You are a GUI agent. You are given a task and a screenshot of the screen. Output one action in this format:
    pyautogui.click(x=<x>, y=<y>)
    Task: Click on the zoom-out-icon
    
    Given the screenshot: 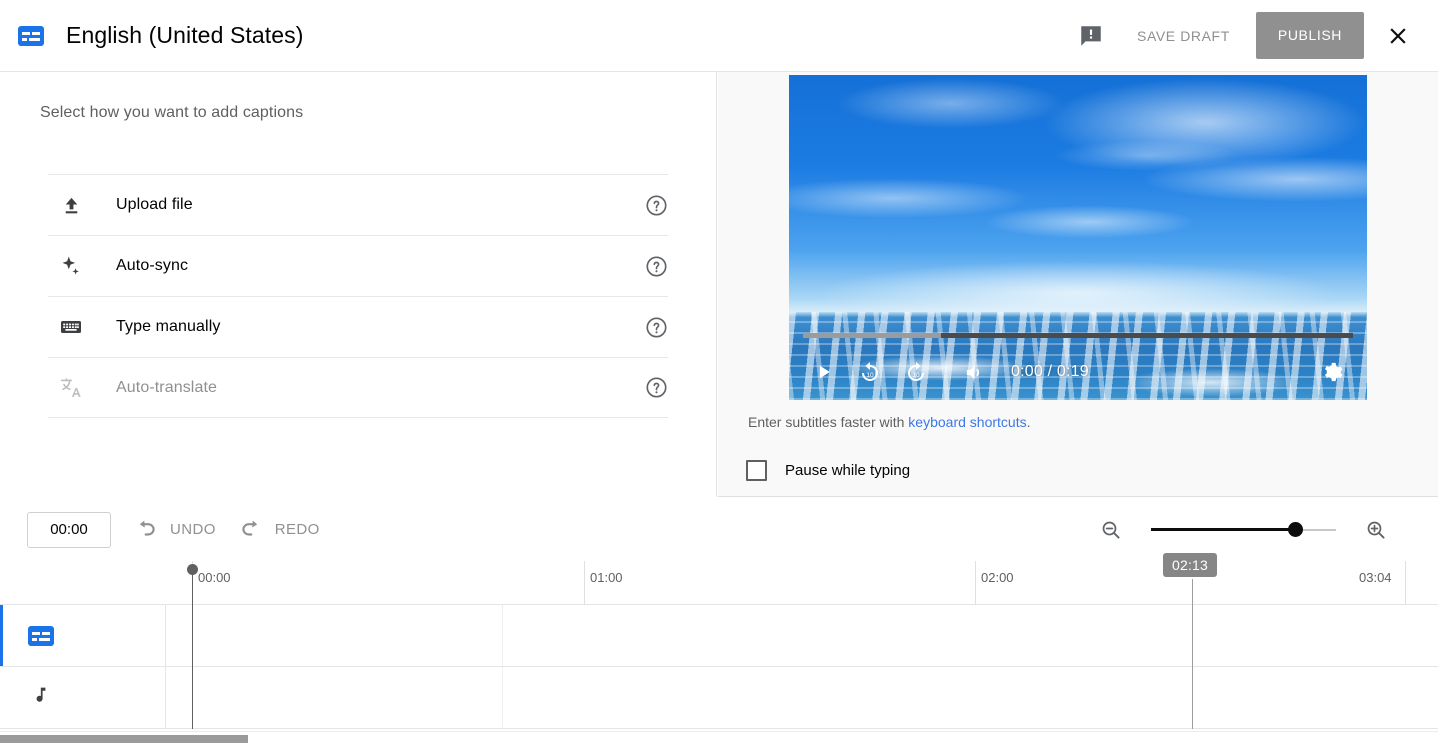 What is the action you would take?
    pyautogui.click(x=1111, y=530)
    